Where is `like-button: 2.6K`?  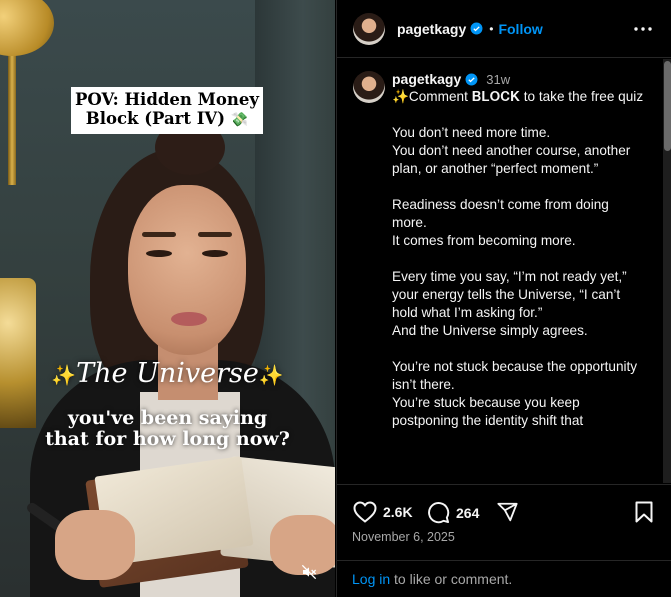 like-button: 2.6K is located at coordinates (383, 512).